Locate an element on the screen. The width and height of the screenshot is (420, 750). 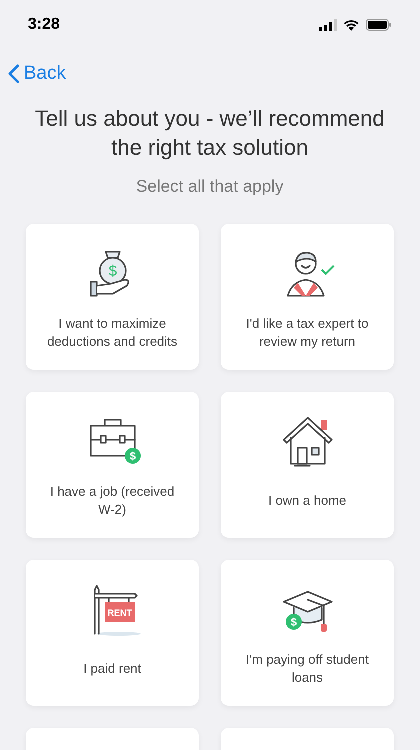
option-label: I paid rent is located at coordinates (112, 669).